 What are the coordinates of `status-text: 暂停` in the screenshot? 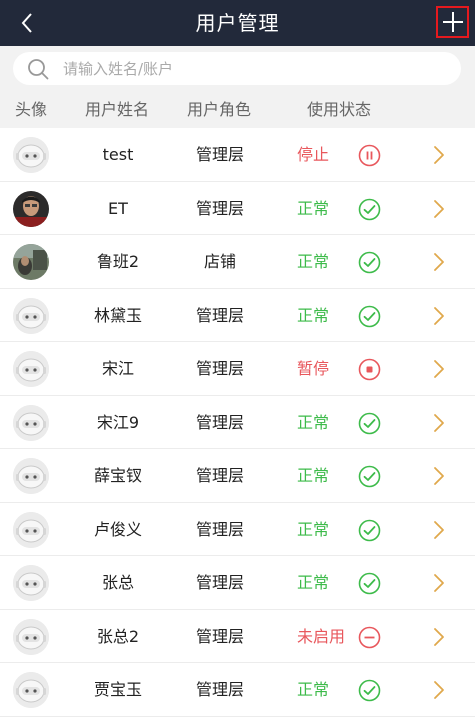 It's located at (313, 368).